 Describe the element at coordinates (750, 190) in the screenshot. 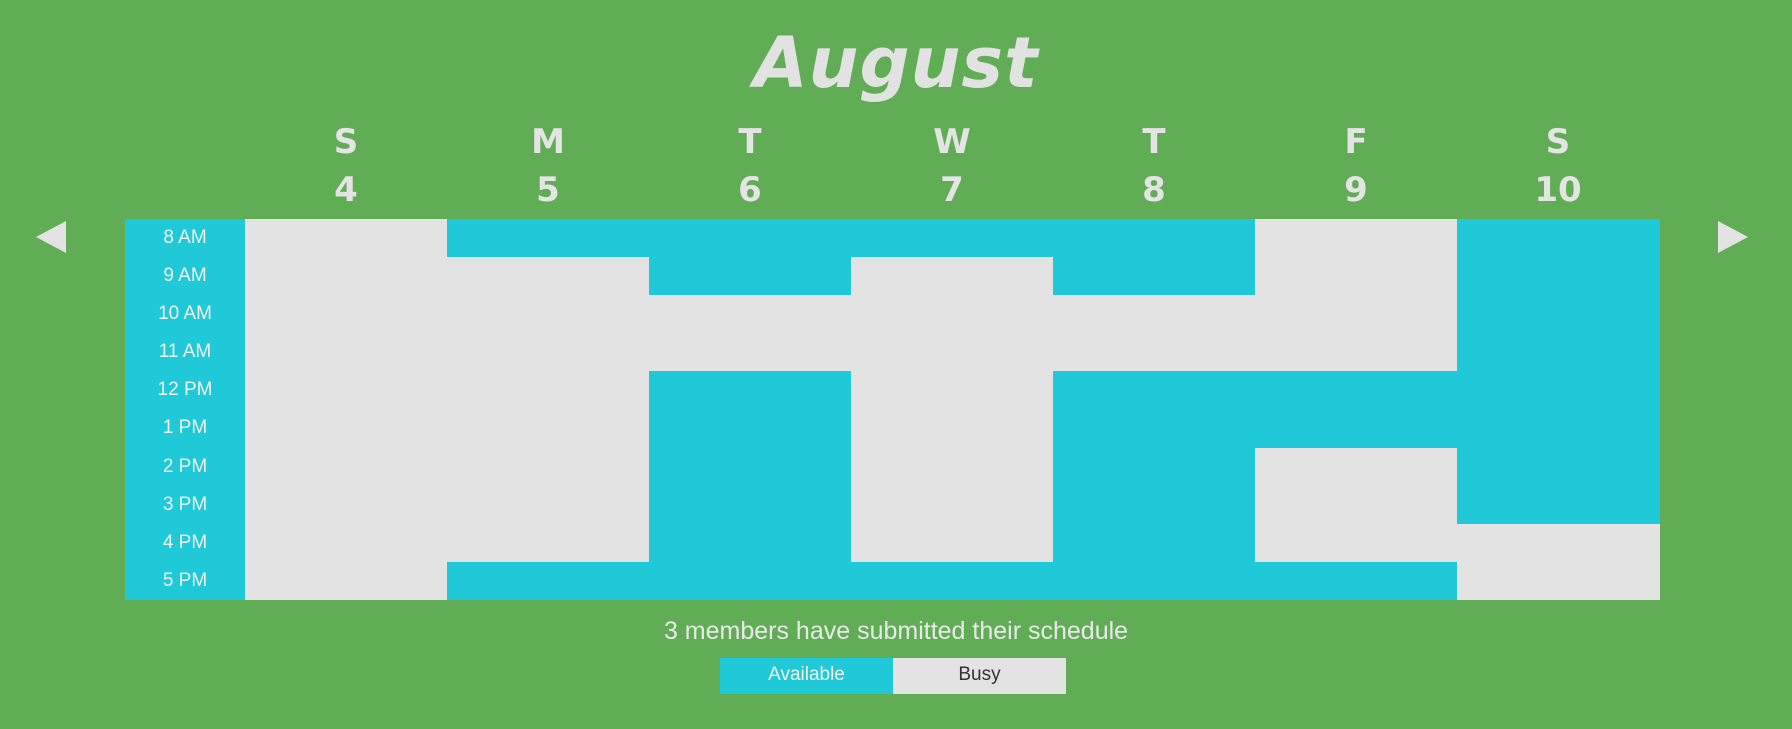

I see `day-number: 6` at that location.